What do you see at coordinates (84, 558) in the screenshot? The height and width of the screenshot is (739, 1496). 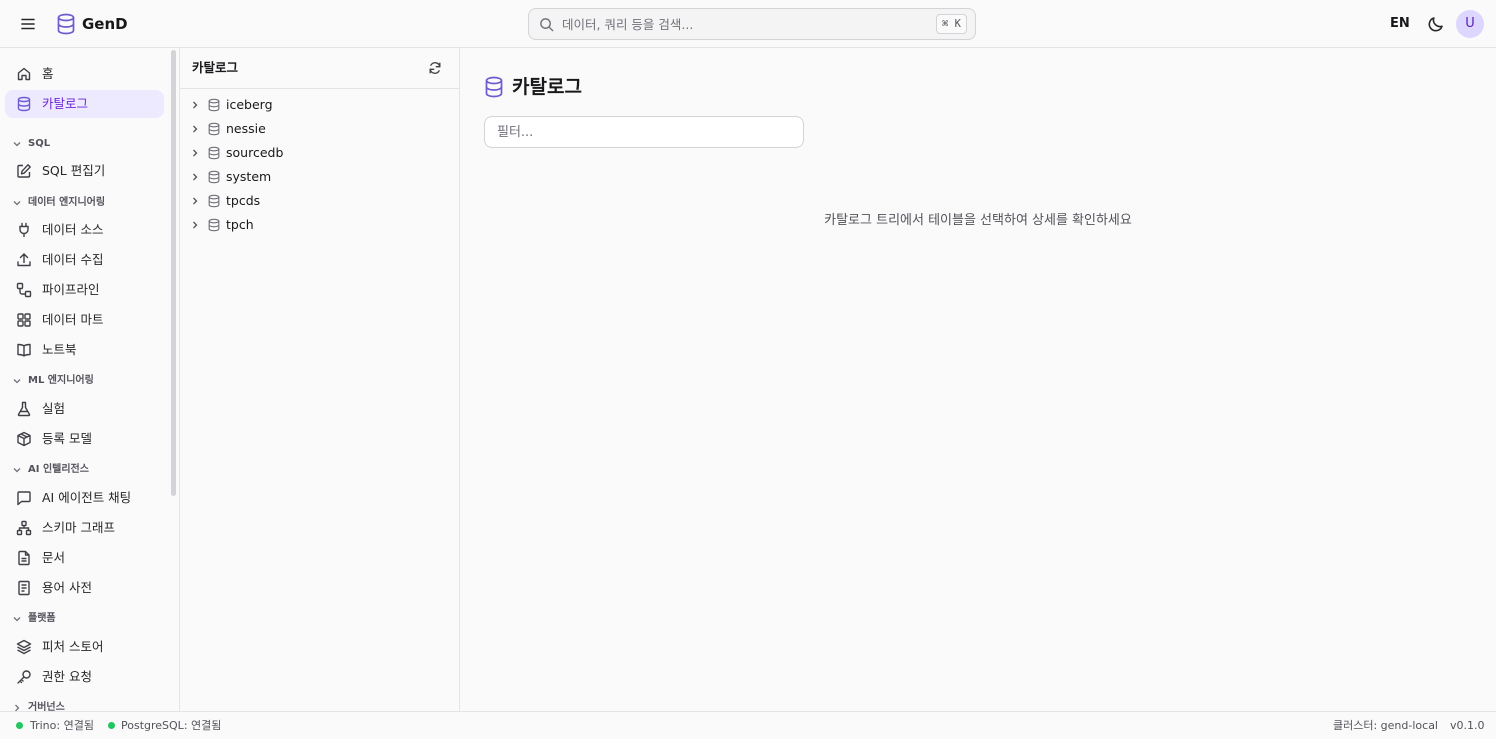 I see `sidebar-item-documents: 문서` at bounding box center [84, 558].